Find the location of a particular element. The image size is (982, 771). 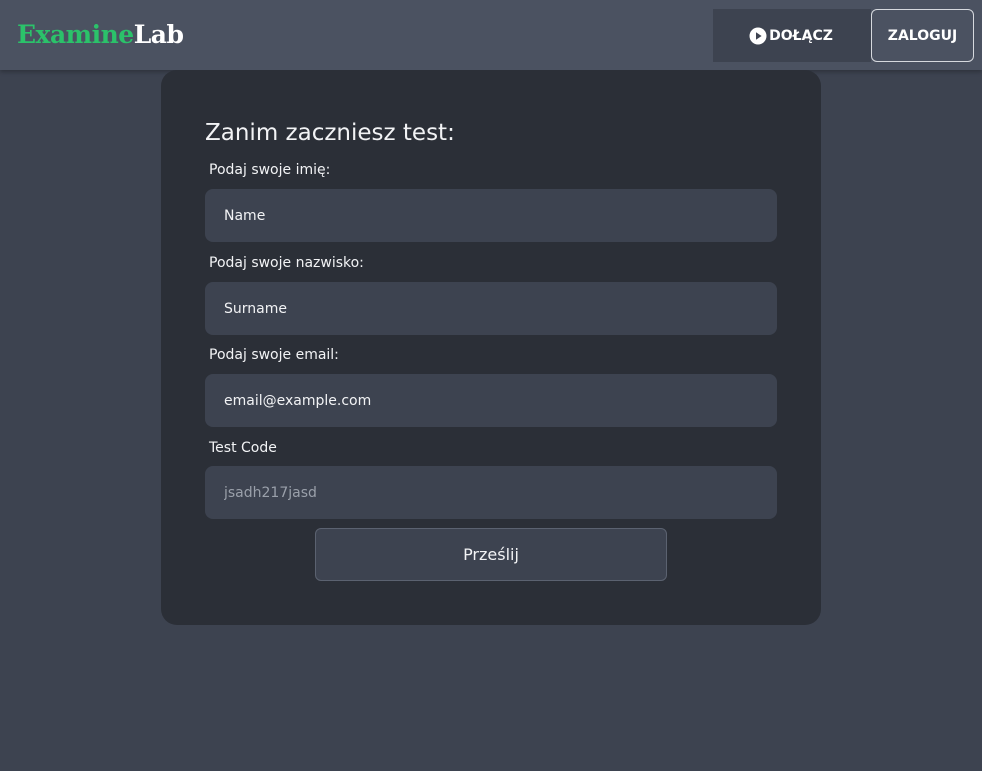

first-name-input is located at coordinates (491, 215).